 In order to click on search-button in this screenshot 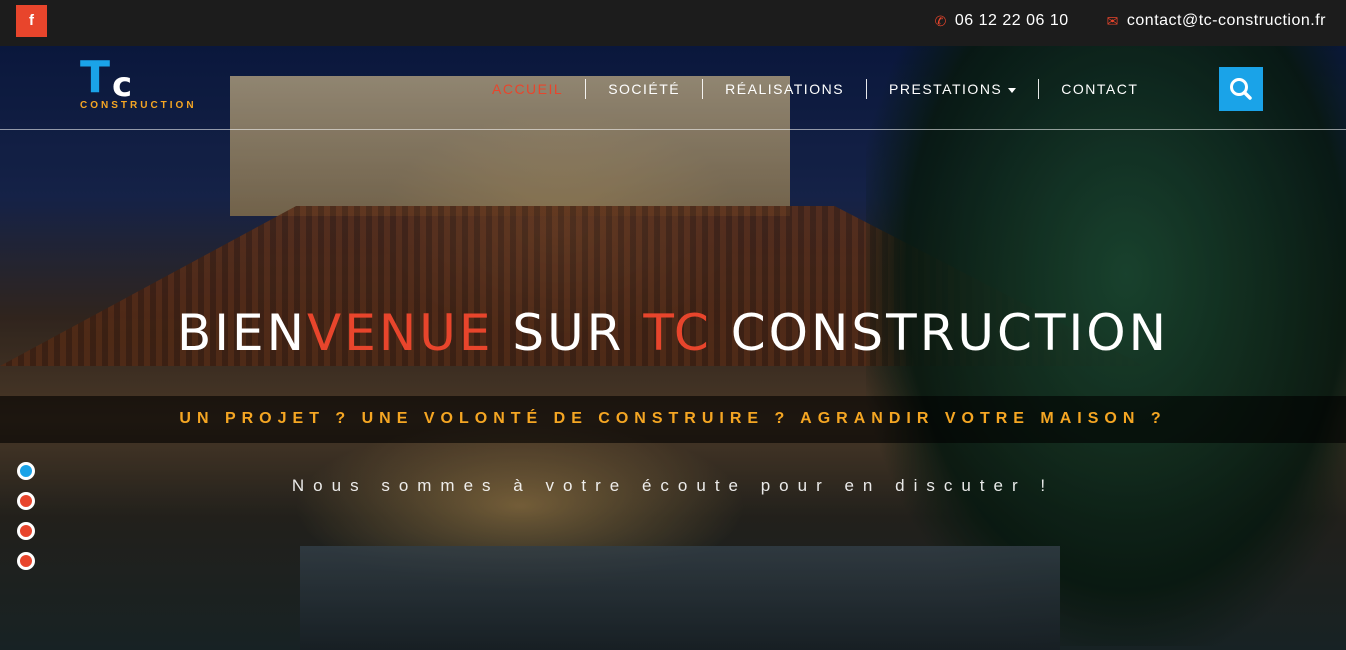, I will do `click(1241, 89)`.